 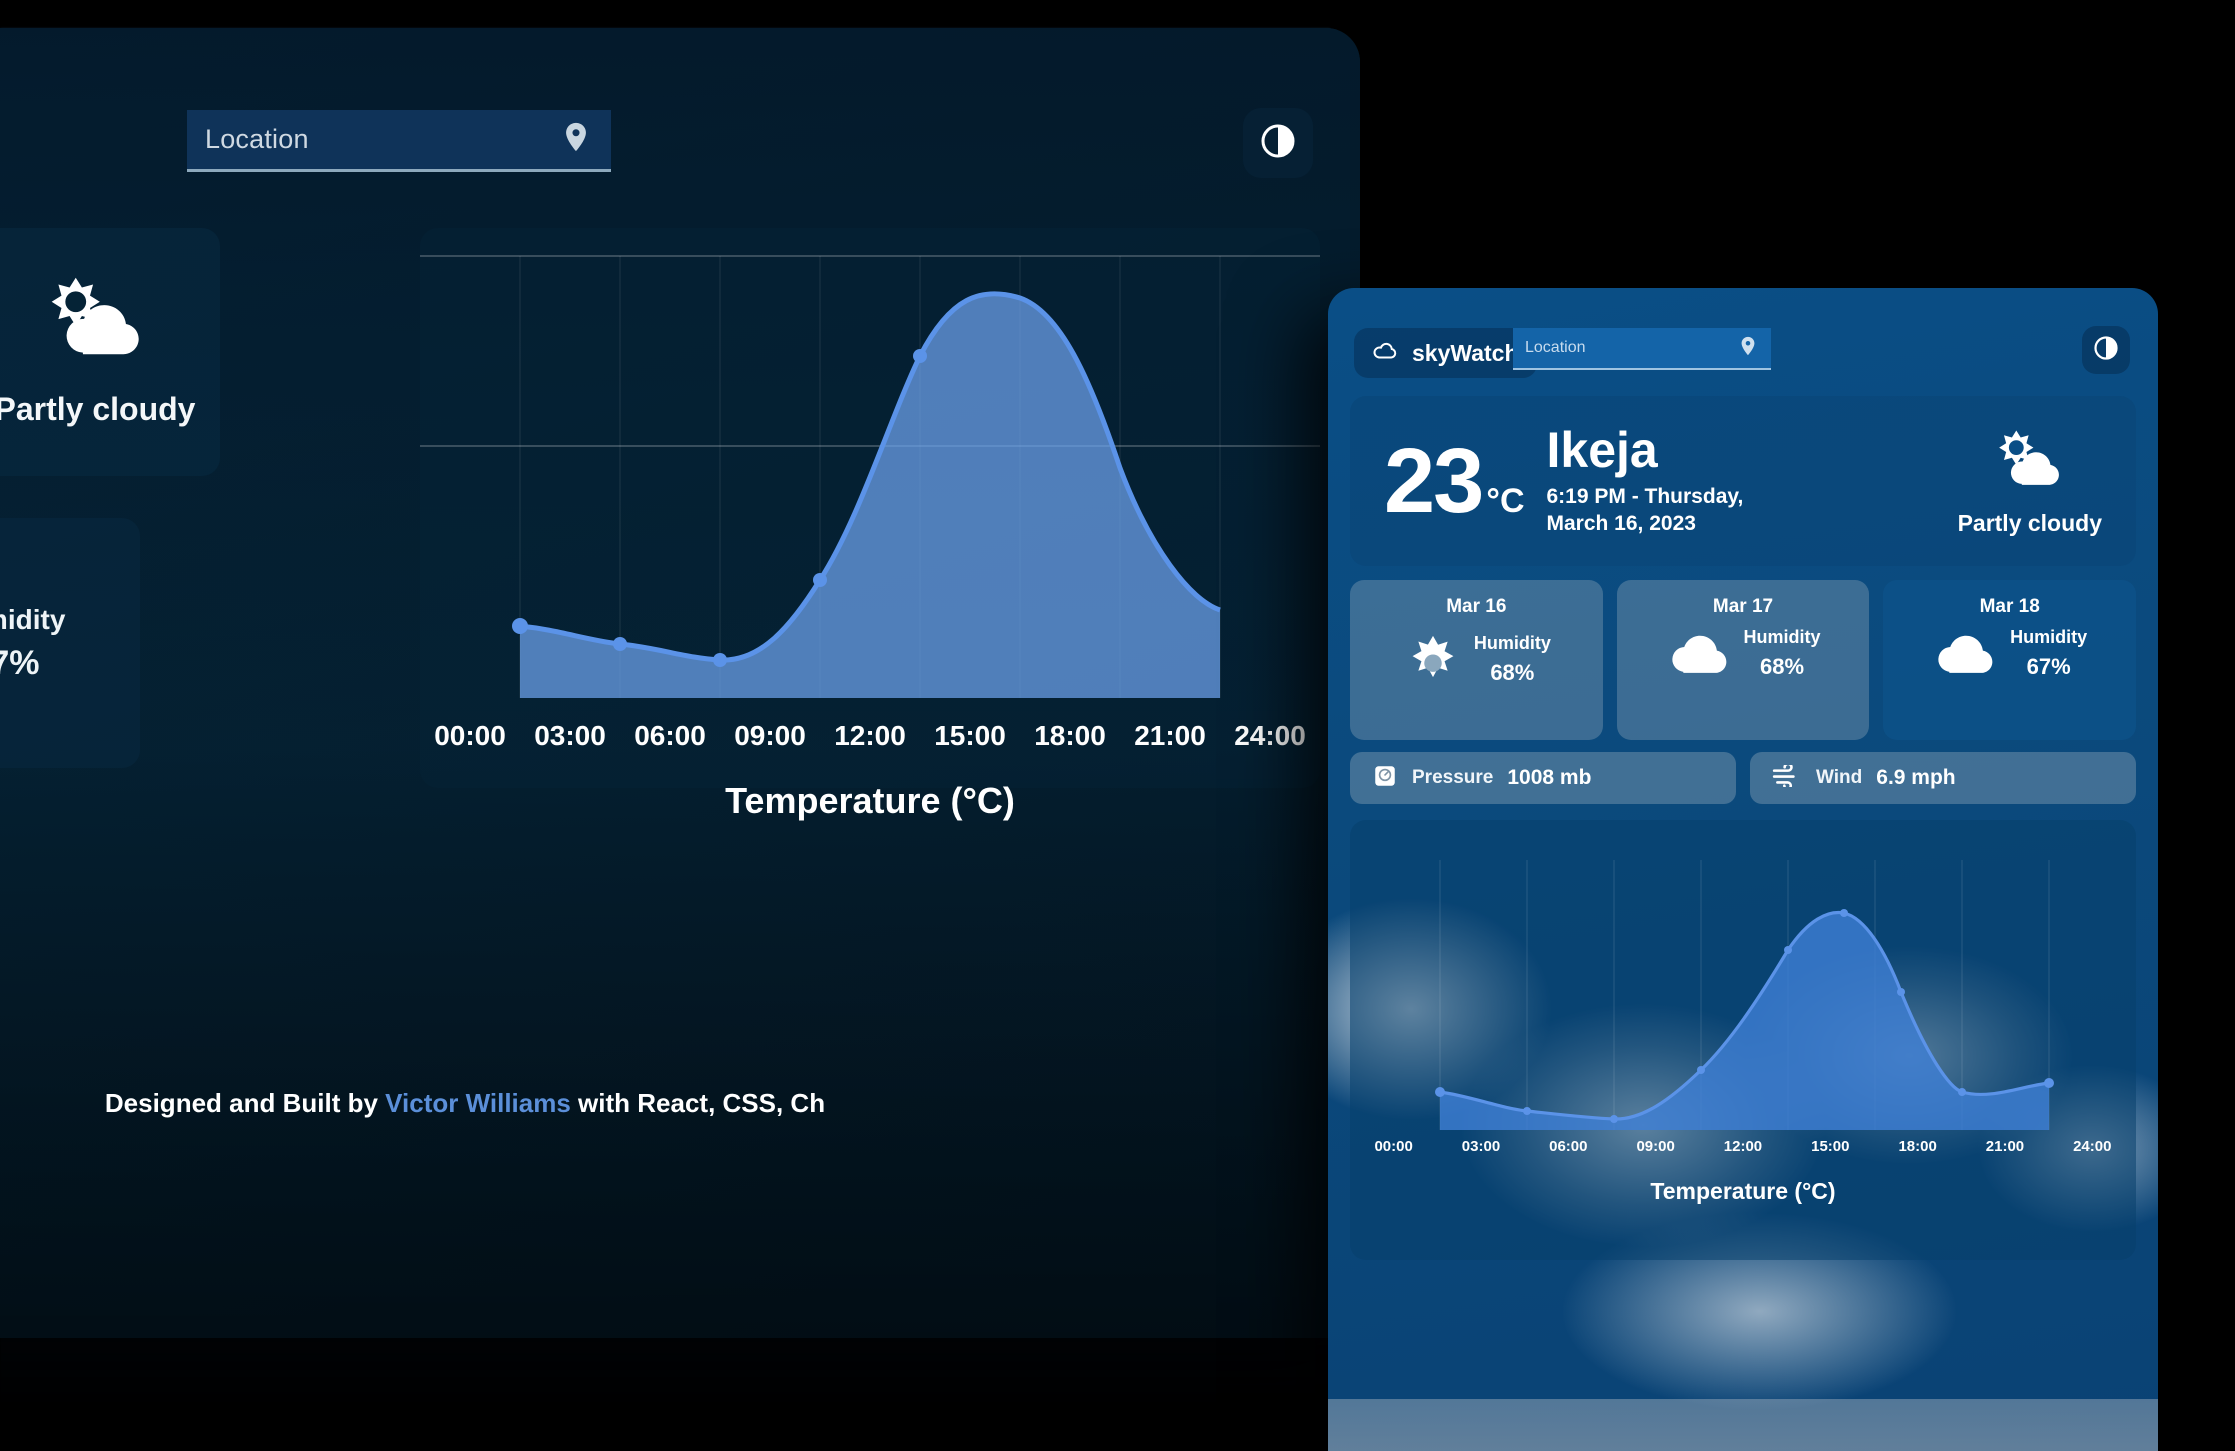 What do you see at coordinates (1434, 480) in the screenshot?
I see `temperature-value: 23` at bounding box center [1434, 480].